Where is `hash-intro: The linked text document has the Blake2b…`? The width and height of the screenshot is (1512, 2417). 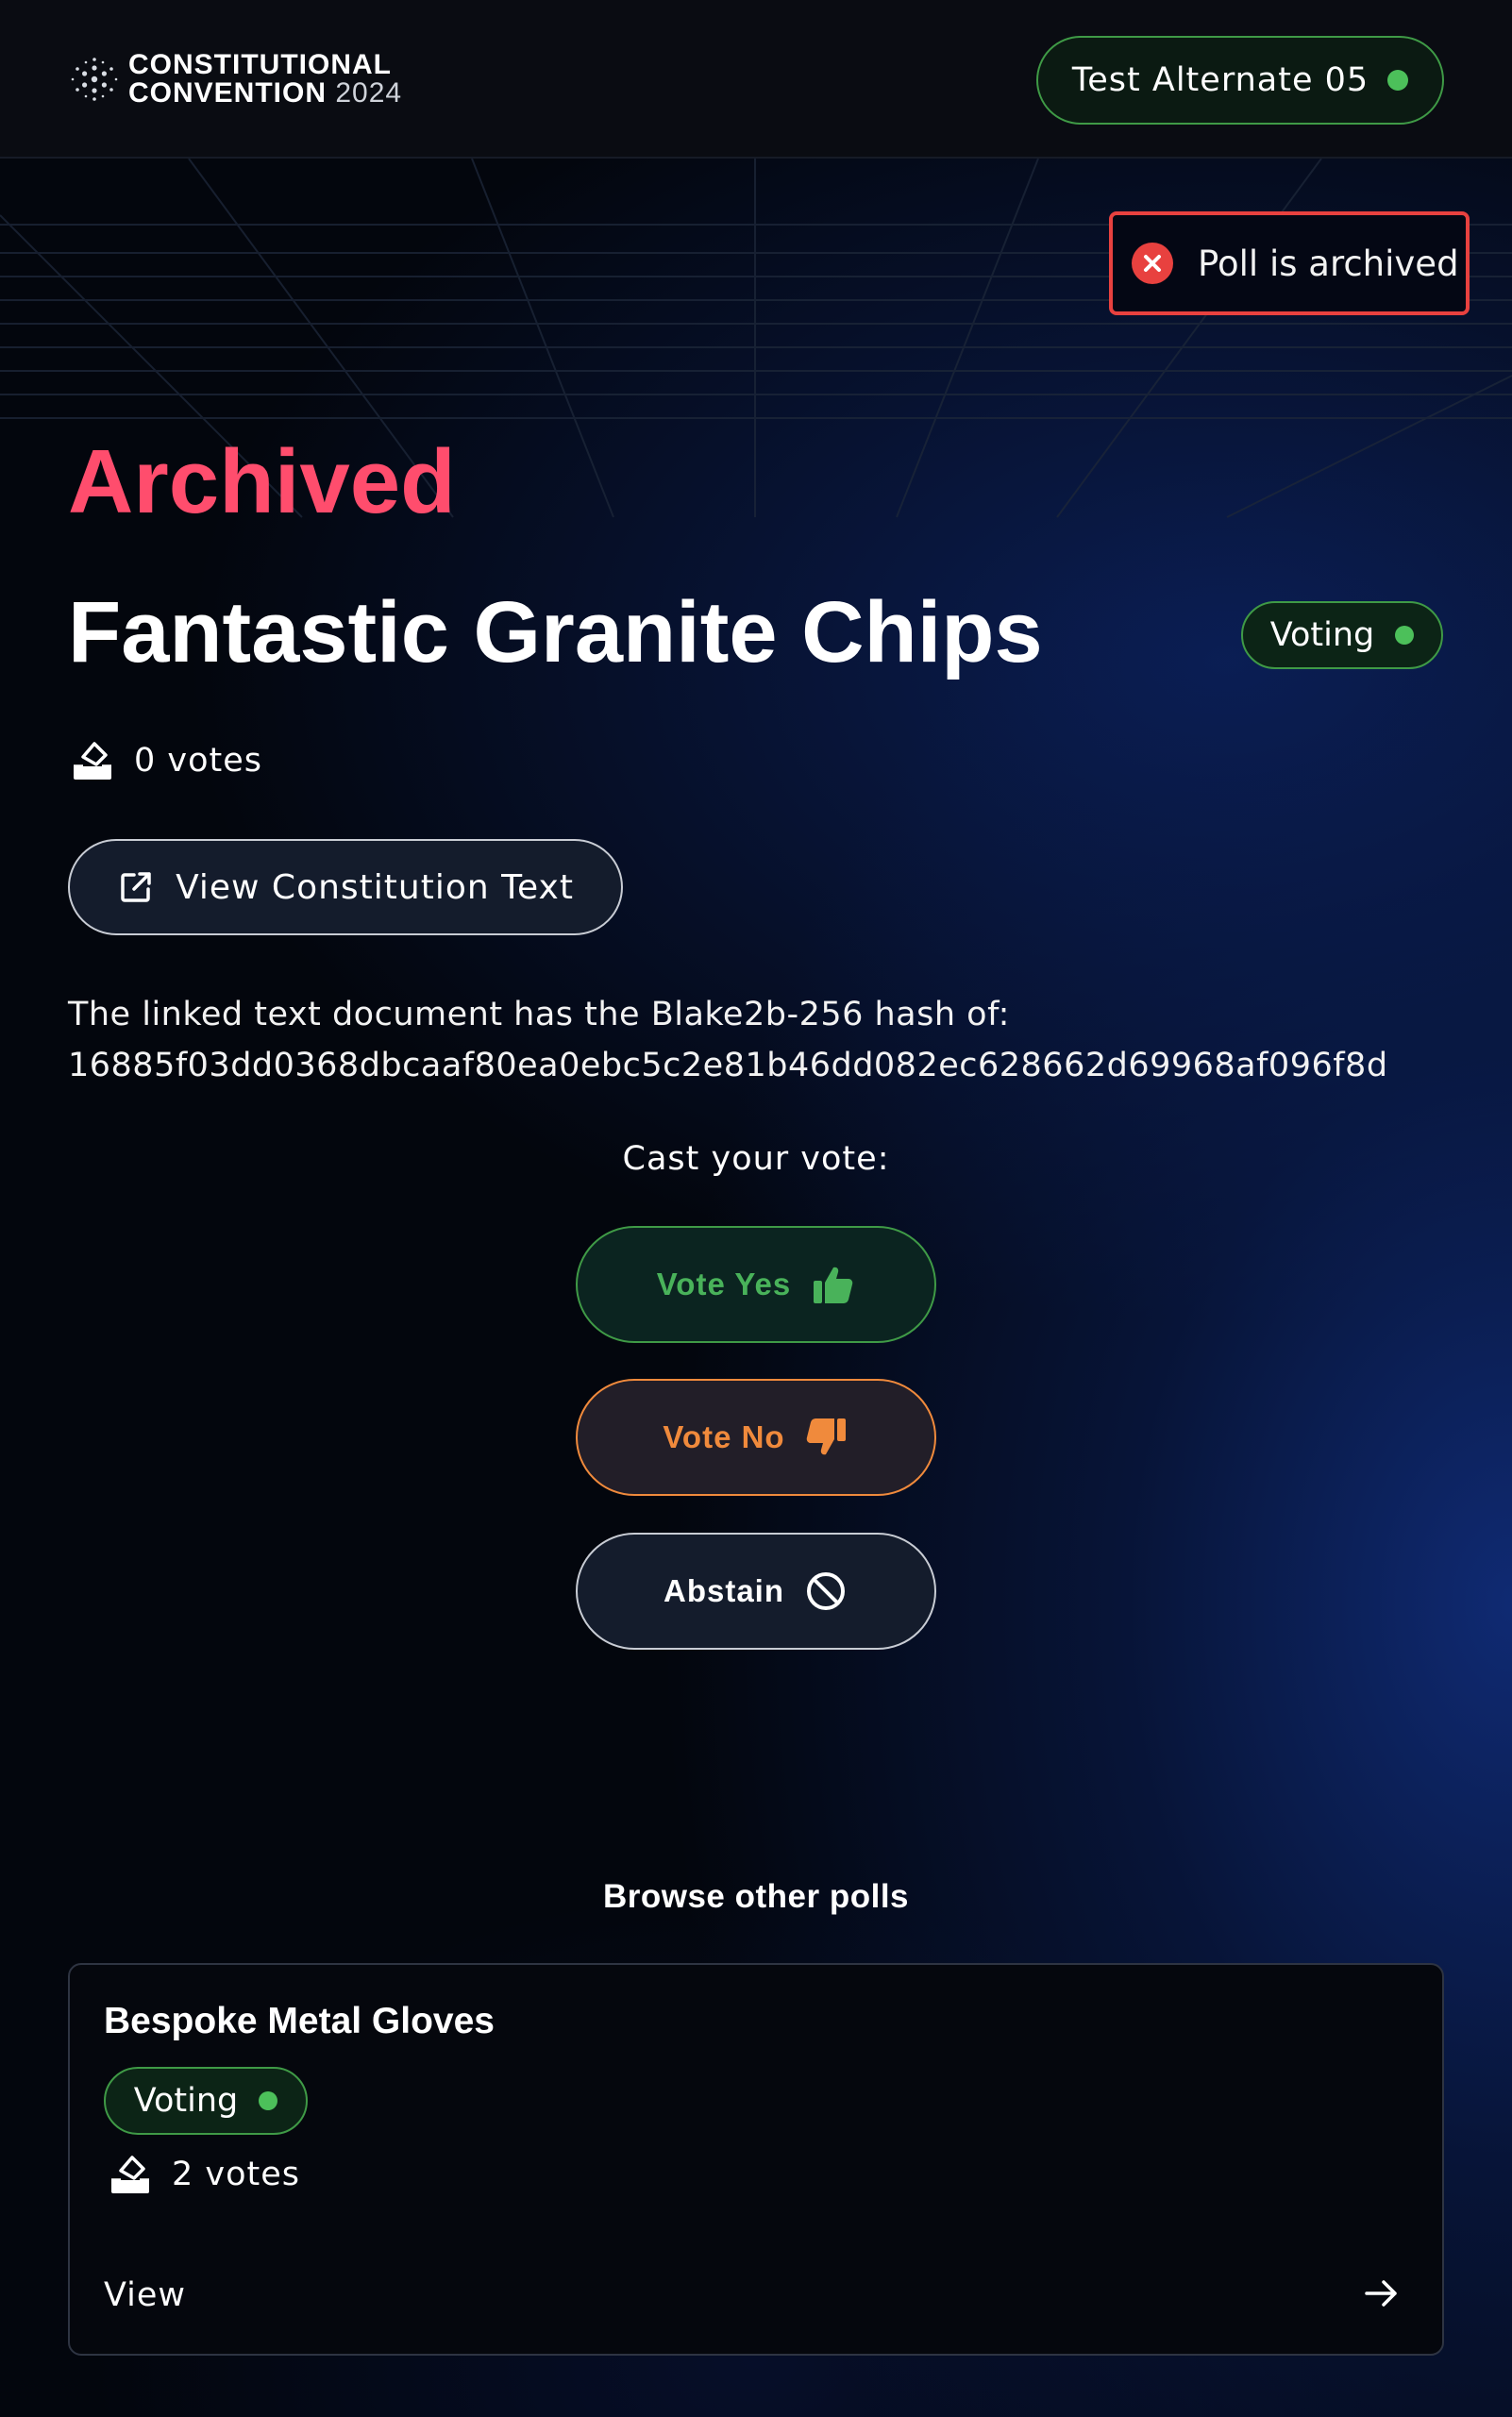
hash-intro: The linked text document has the Blake2b… is located at coordinates (539, 1014).